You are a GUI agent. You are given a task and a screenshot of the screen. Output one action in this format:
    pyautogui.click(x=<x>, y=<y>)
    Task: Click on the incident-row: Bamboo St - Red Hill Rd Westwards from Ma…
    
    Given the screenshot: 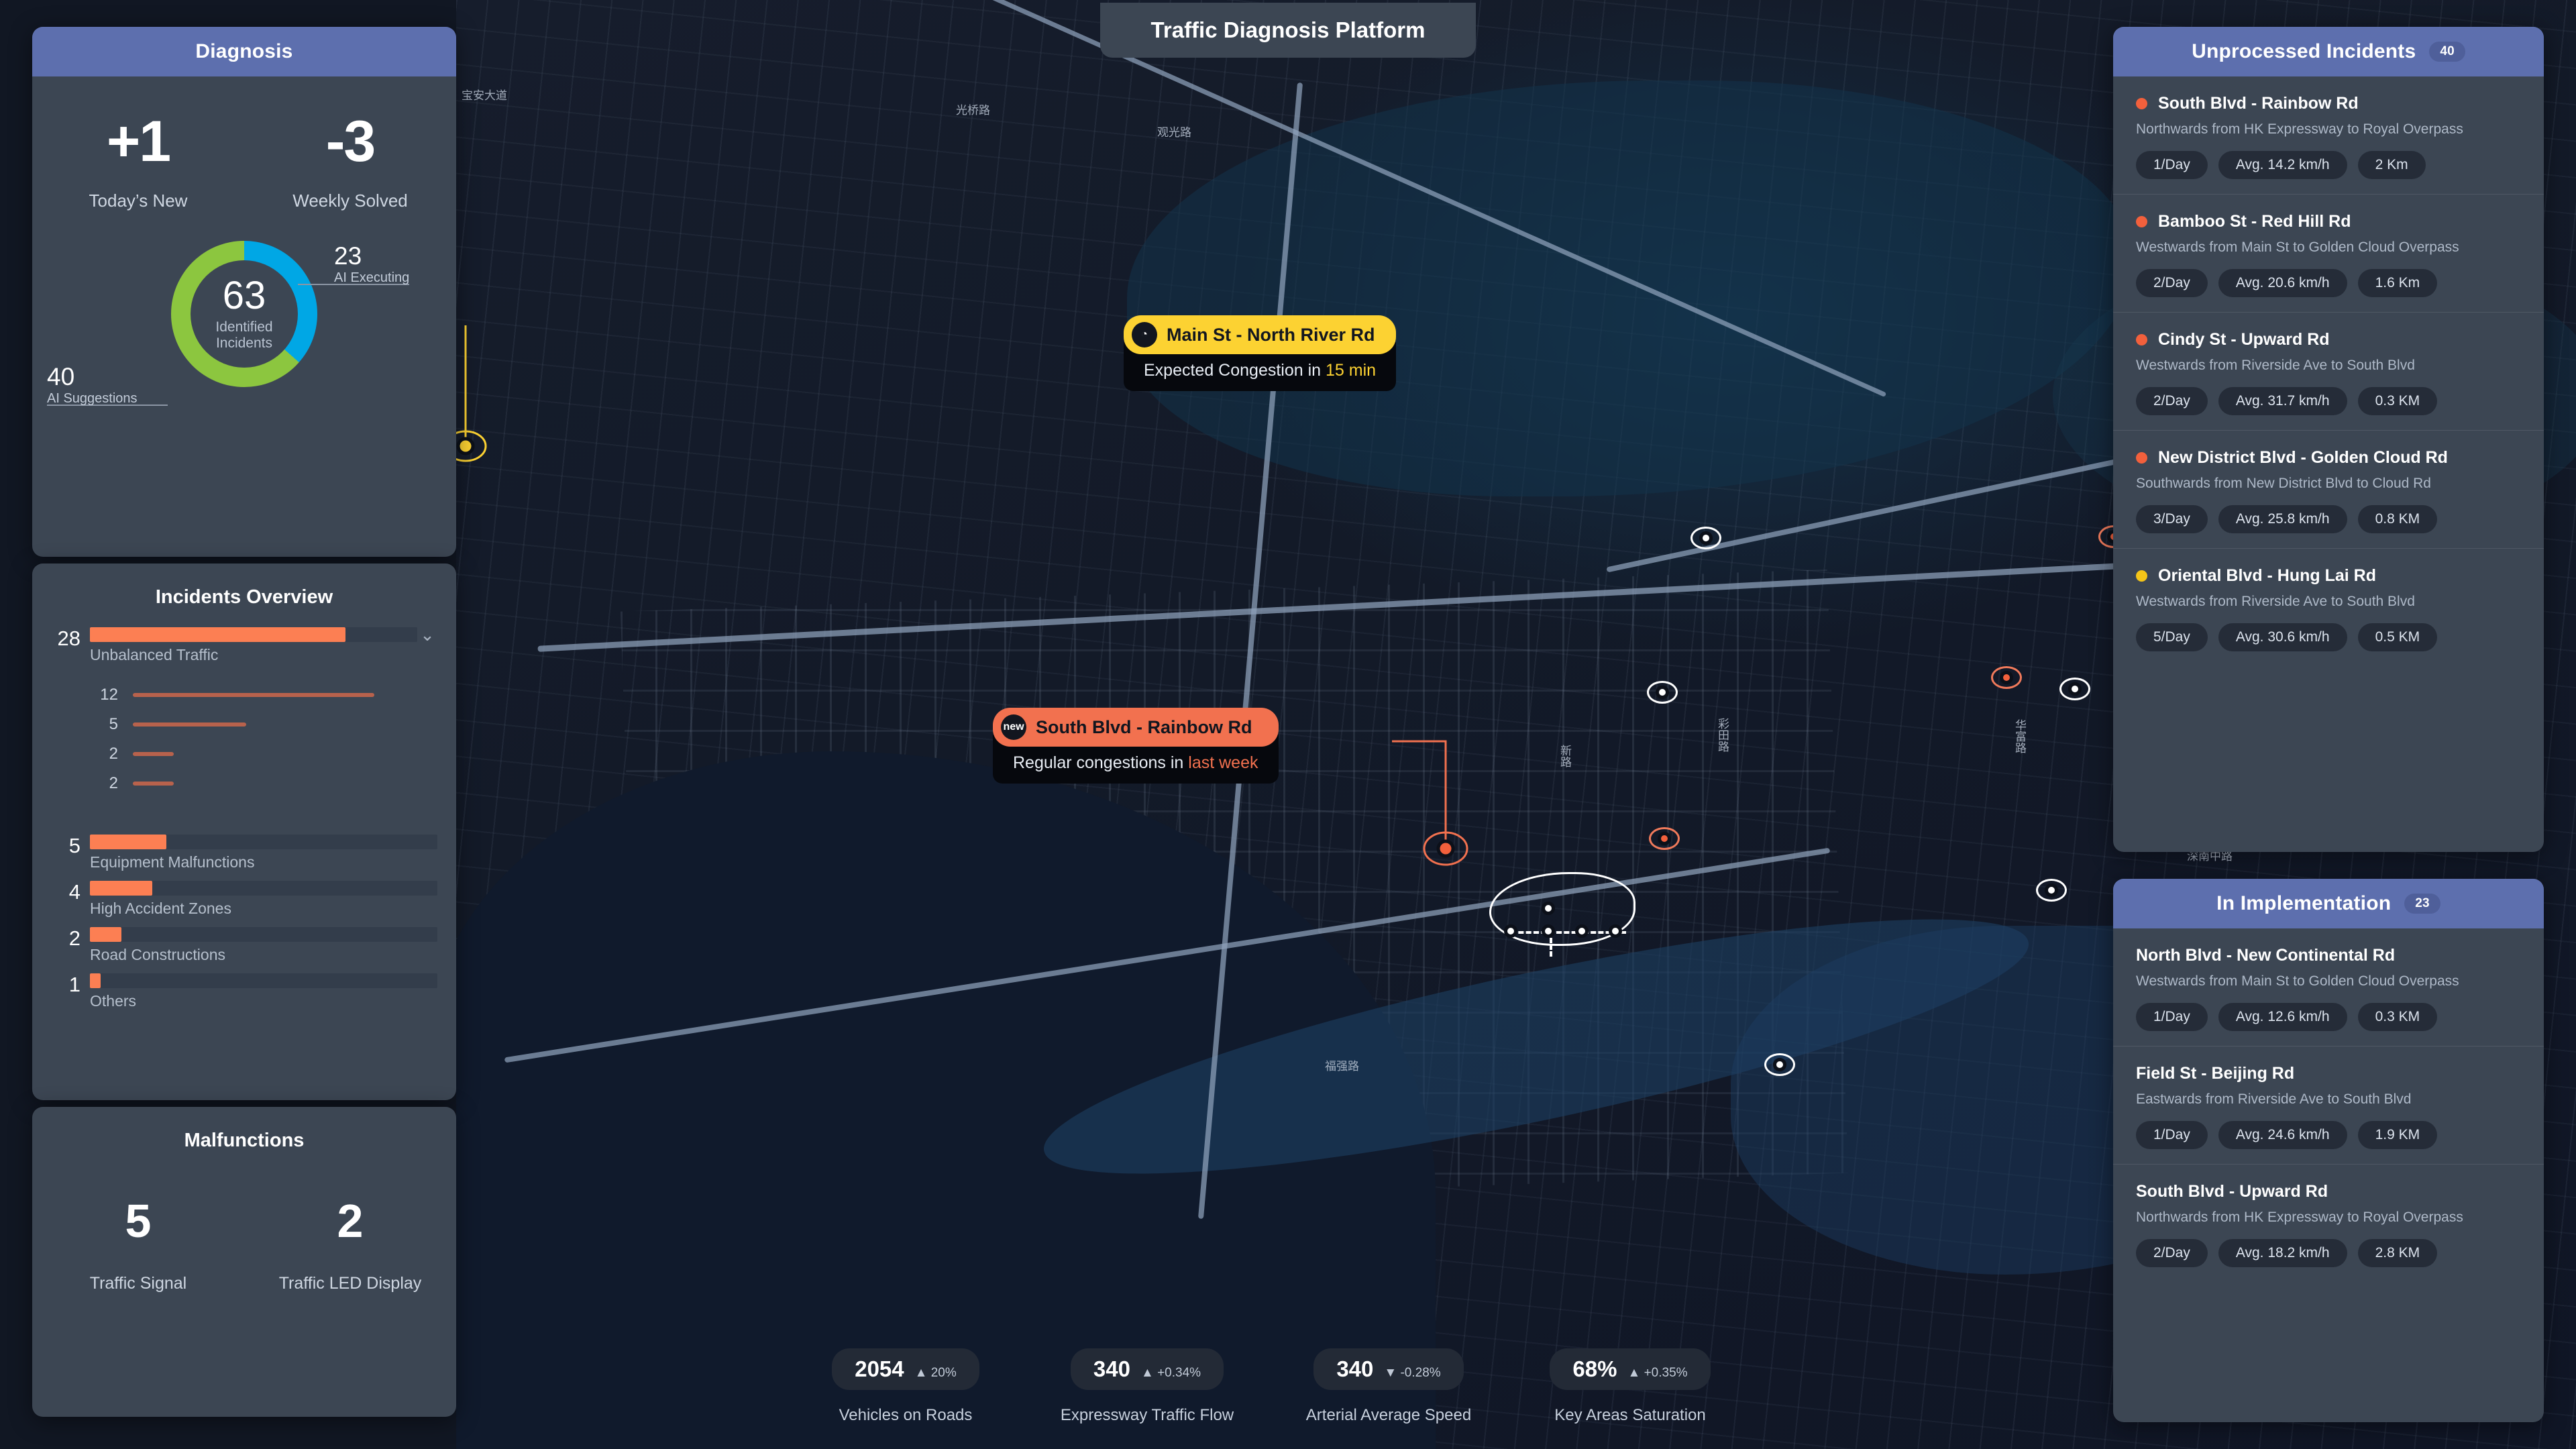 What is the action you would take?
    pyautogui.click(x=2328, y=254)
    